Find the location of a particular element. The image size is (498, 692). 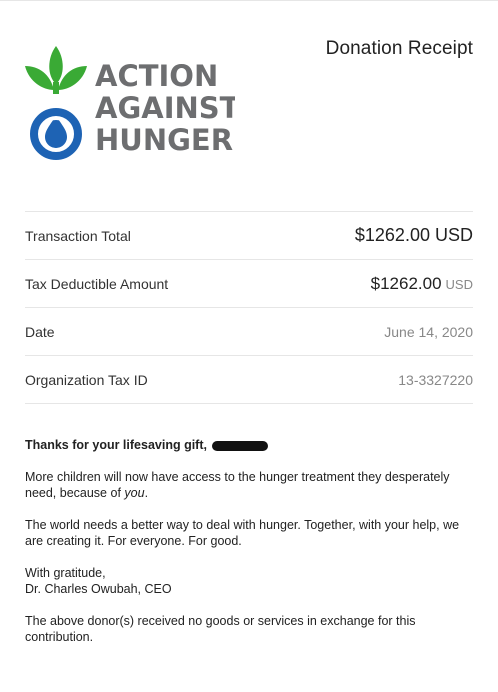

receipt-title: Donation Receipt is located at coordinates (399, 48).